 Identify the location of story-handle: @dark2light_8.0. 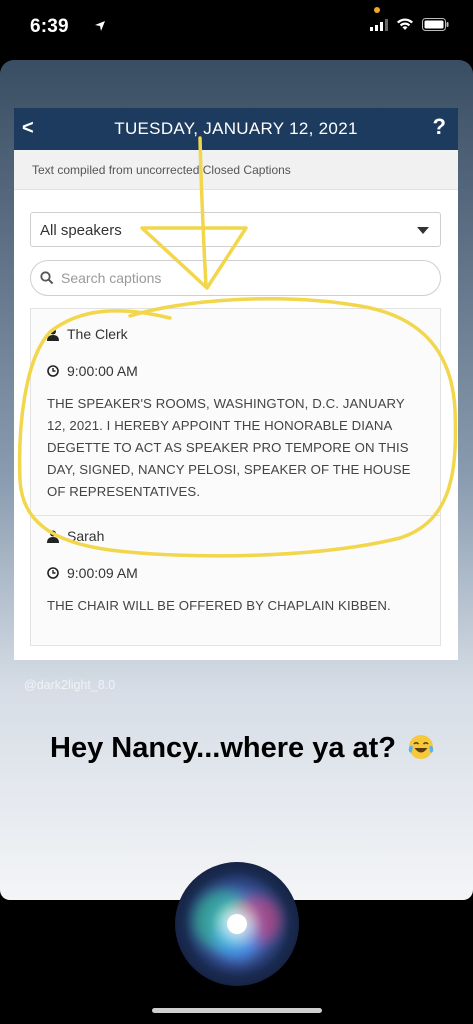
(70, 685).